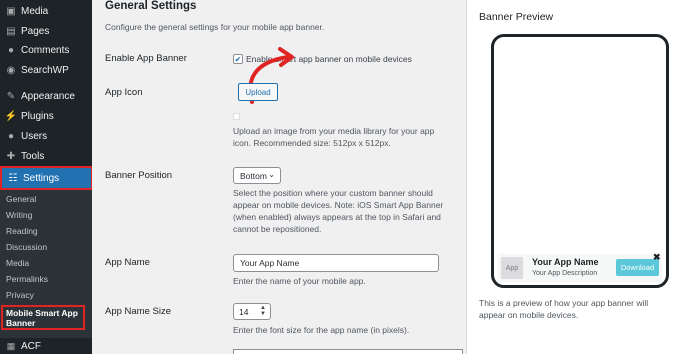 This screenshot has height=354, width=680. What do you see at coordinates (565, 273) in the screenshot?
I see `preview-app-description: Your App Description` at bounding box center [565, 273].